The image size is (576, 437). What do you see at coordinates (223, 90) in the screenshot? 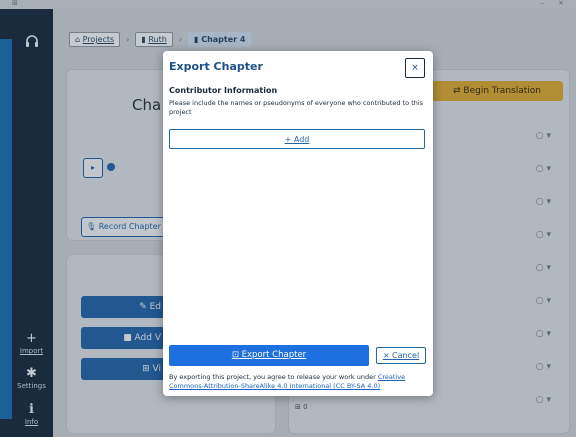
I see `contributor-section-title: Contributor Information` at bounding box center [223, 90].